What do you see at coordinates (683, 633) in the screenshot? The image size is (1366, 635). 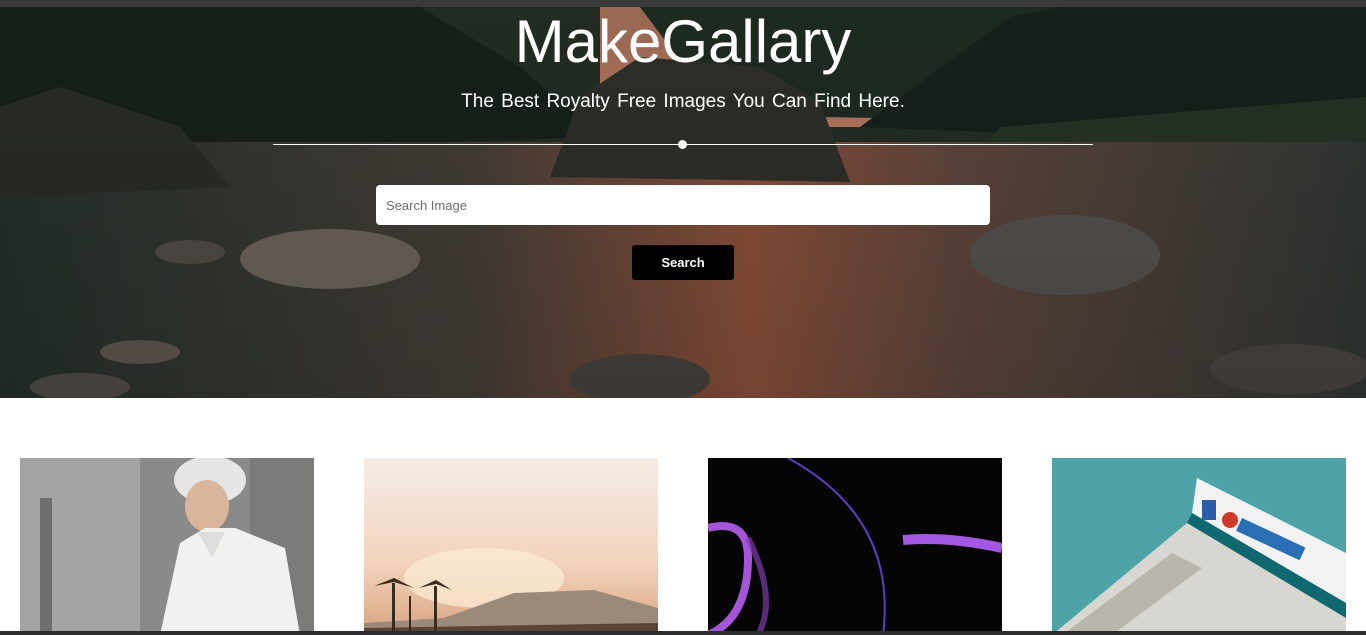 I see `horizontal-scrollbar` at bounding box center [683, 633].